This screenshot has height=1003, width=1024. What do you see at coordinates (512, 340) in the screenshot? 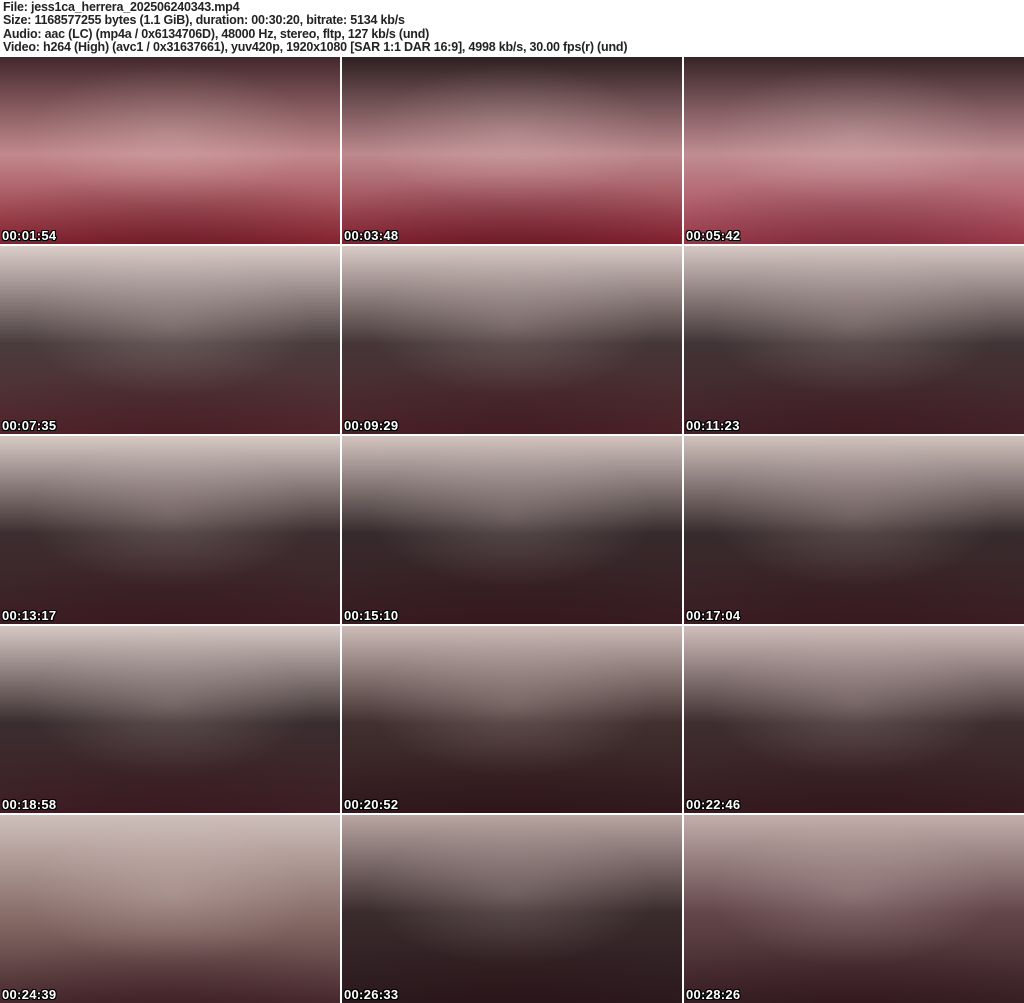
I see `video-thumbnail: 00:09:29` at bounding box center [512, 340].